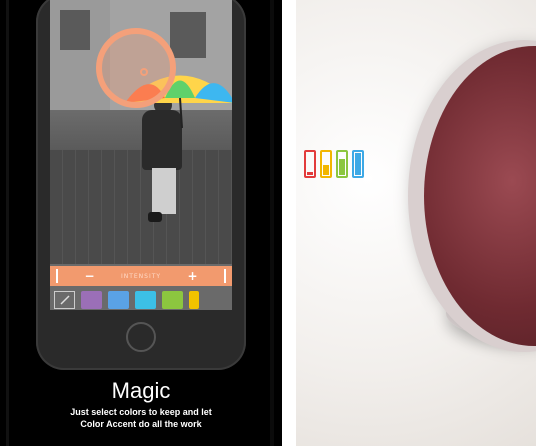 The width and height of the screenshot is (536, 446). Describe the element at coordinates (141, 390) in the screenshot. I see `caption-title: Magic` at that location.